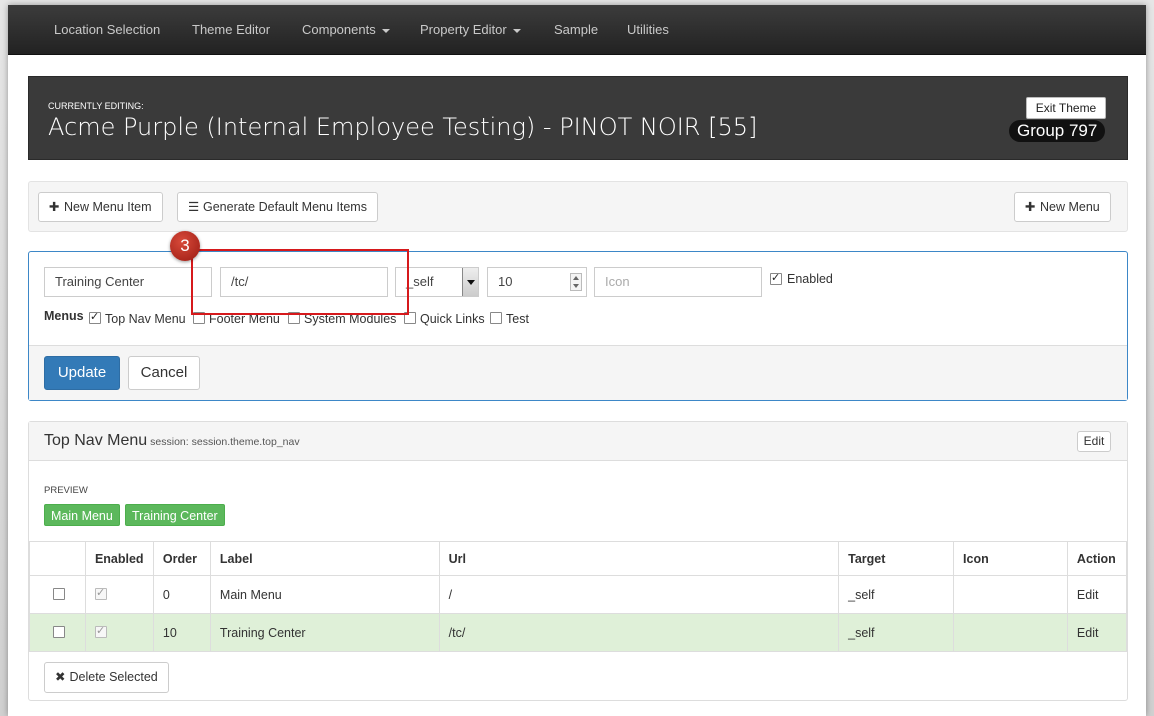  What do you see at coordinates (181, 632) in the screenshot?
I see `row-order: 10` at bounding box center [181, 632].